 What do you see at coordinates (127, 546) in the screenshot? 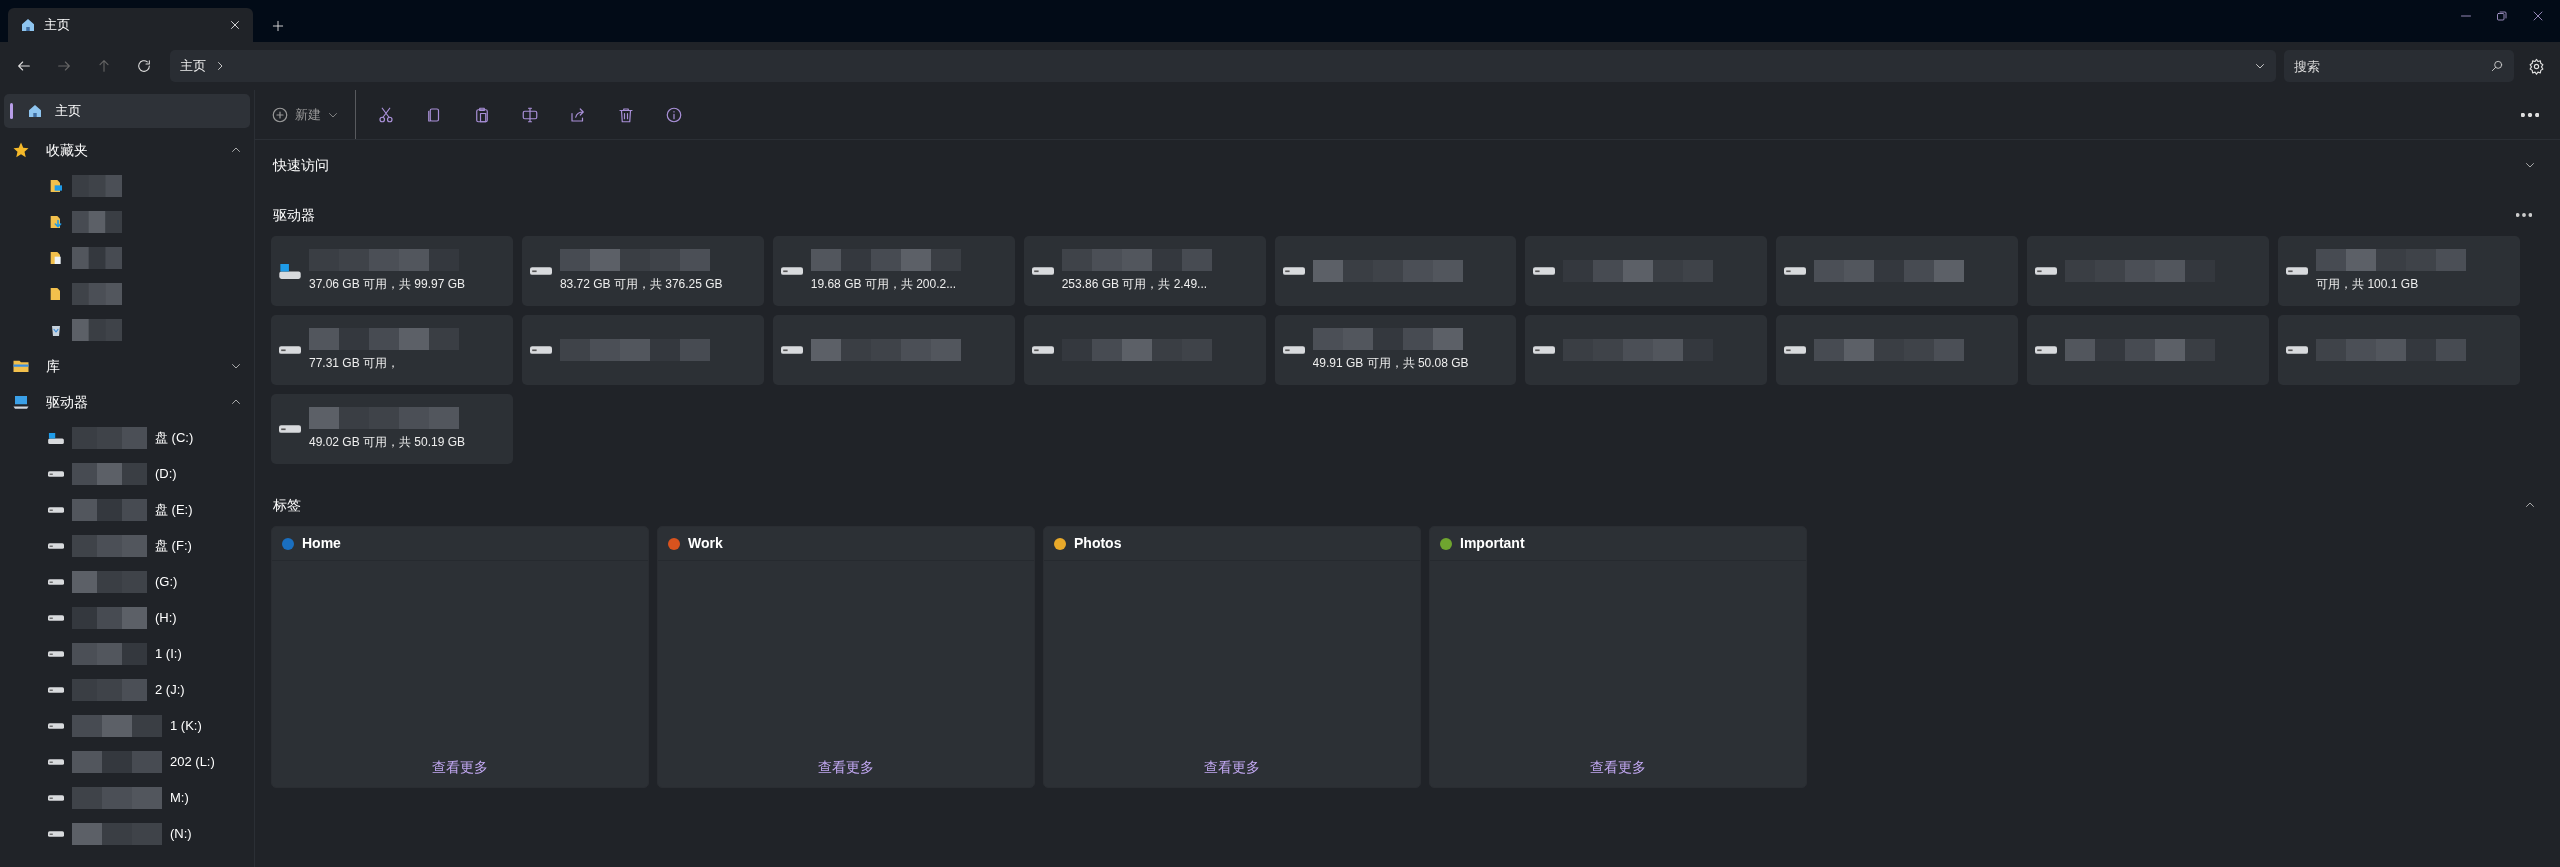
I see `sidebar-item: 盘 (F:)` at bounding box center [127, 546].